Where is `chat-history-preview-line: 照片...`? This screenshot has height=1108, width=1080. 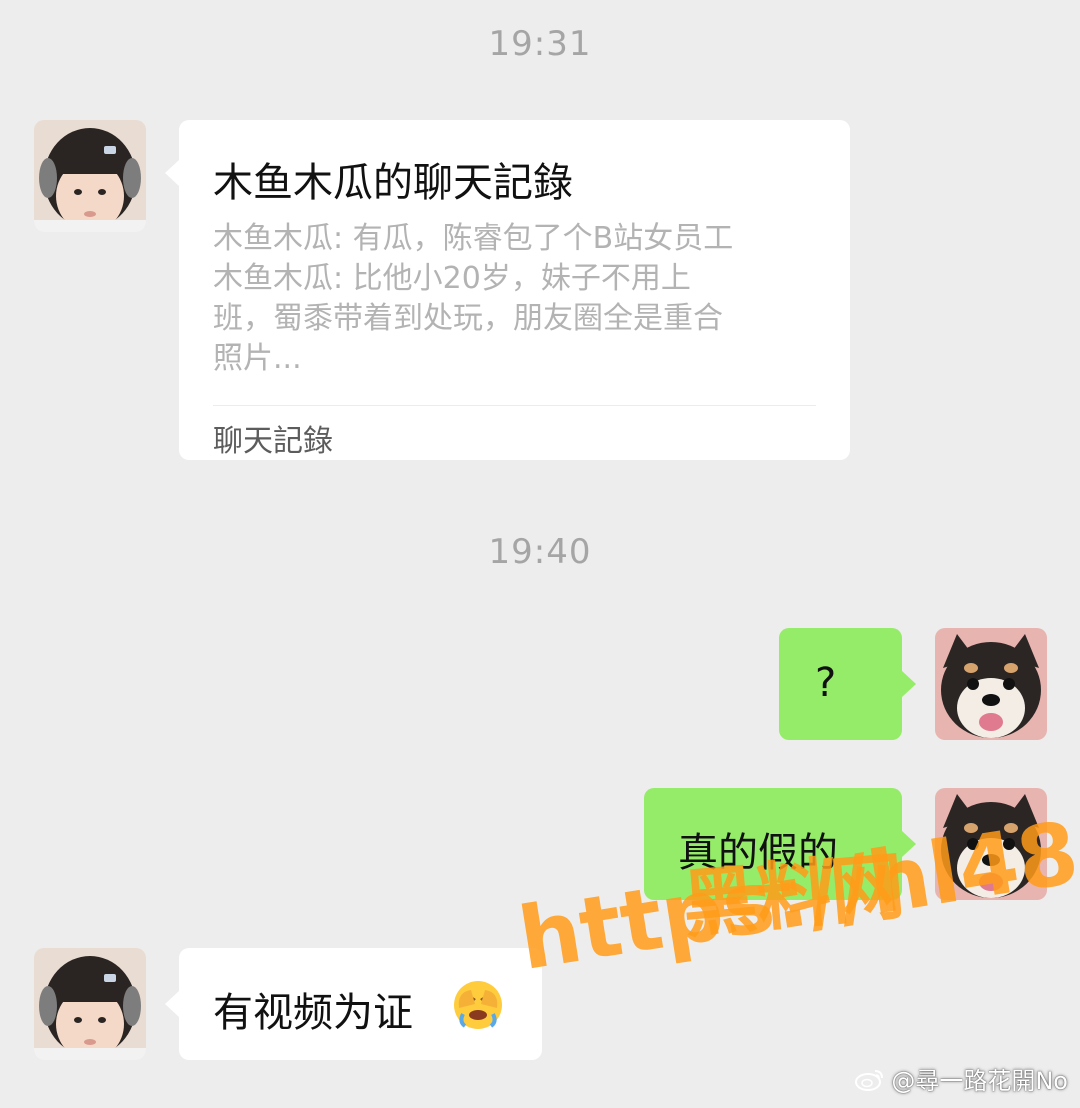 chat-history-preview-line: 照片... is located at coordinates (257, 358).